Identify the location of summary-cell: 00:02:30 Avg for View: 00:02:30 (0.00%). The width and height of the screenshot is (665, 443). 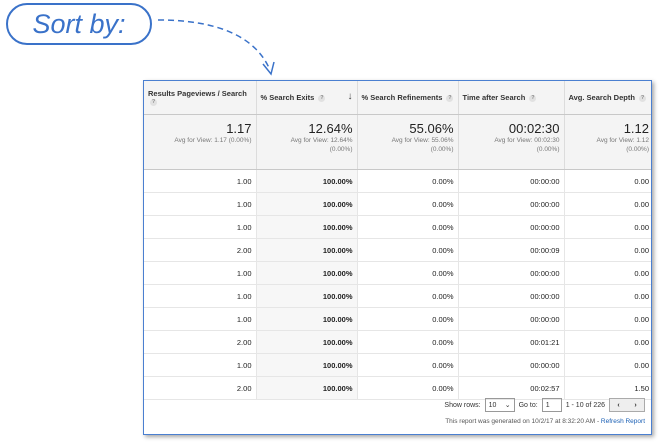
(511, 142).